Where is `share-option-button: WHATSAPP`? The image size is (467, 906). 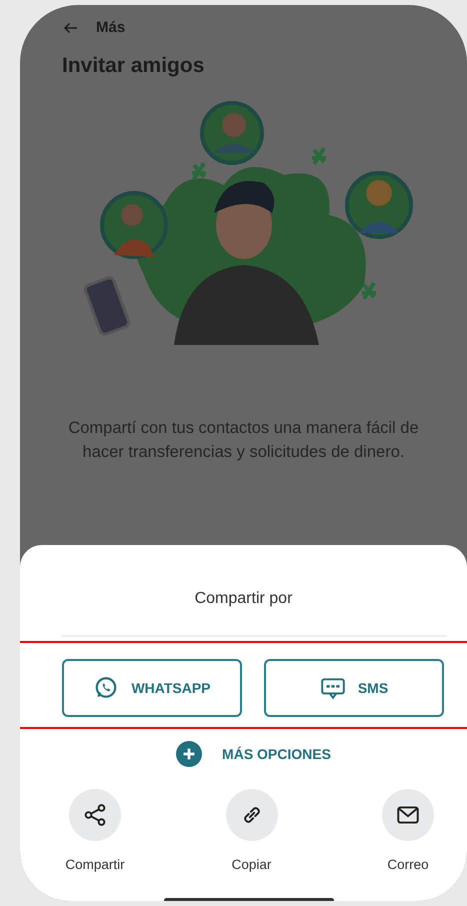 share-option-button: WHATSAPP is located at coordinates (152, 688).